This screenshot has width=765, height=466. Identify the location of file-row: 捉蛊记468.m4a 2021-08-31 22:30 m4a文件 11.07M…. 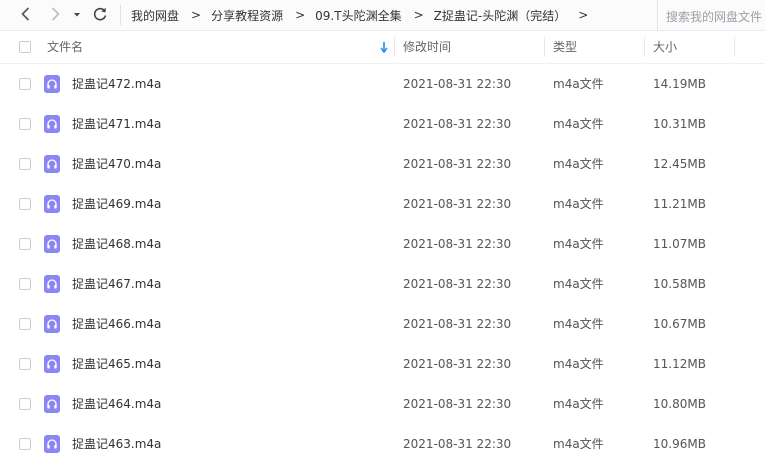
(382, 244).